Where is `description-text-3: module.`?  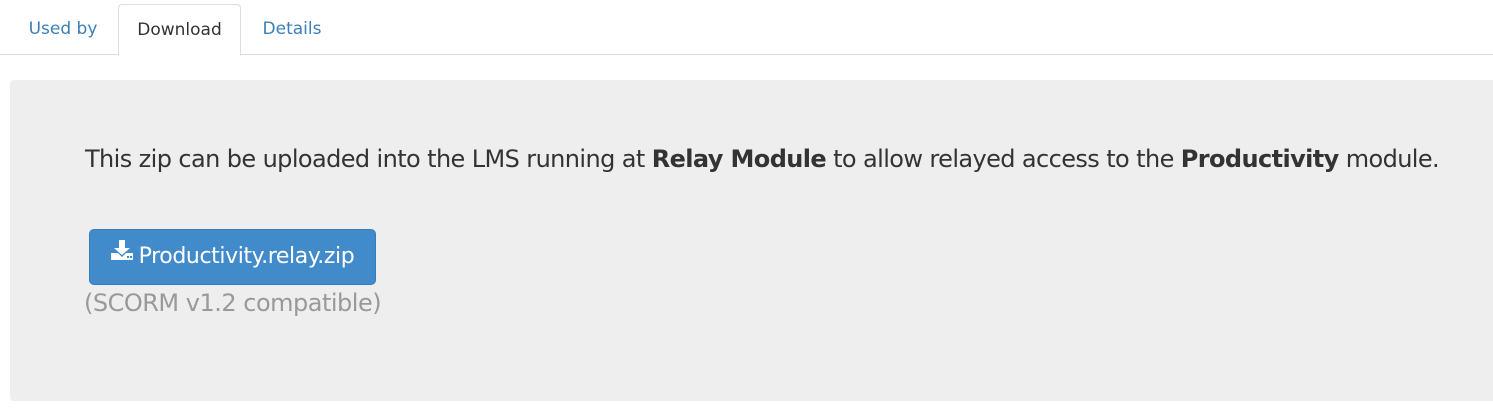 description-text-3: module. is located at coordinates (1389, 159).